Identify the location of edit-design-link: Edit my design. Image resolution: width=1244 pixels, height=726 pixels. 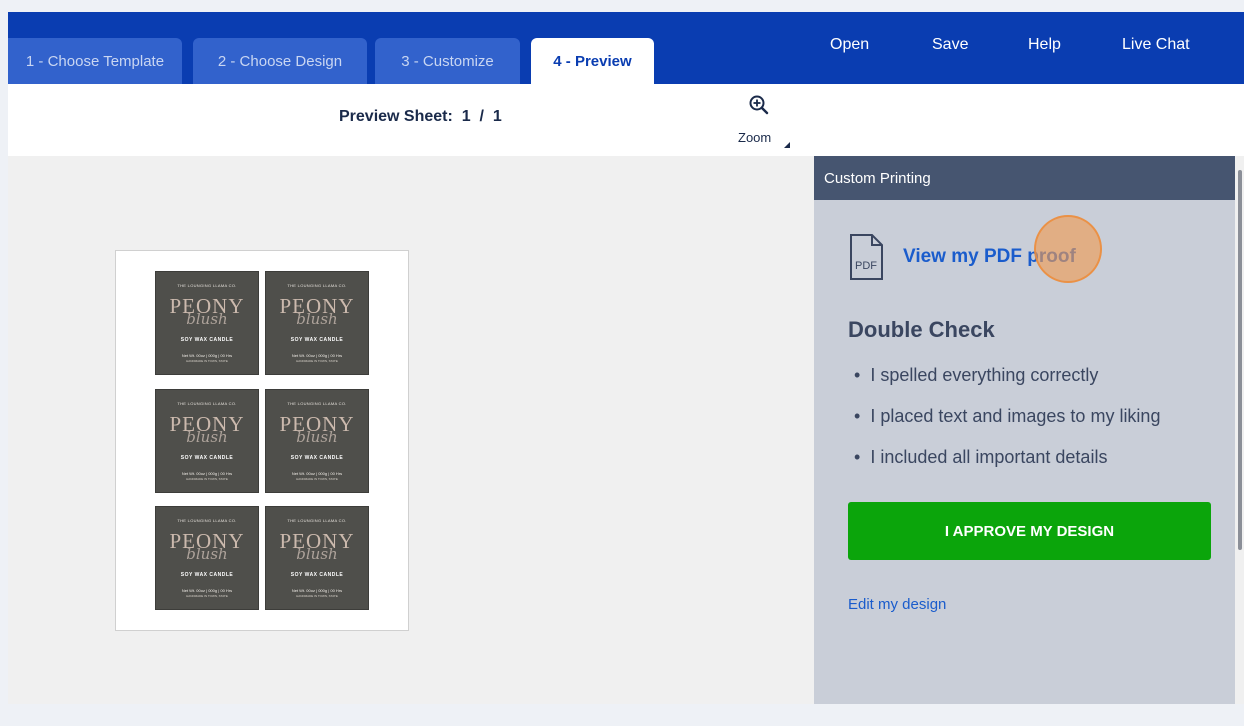
(897, 604).